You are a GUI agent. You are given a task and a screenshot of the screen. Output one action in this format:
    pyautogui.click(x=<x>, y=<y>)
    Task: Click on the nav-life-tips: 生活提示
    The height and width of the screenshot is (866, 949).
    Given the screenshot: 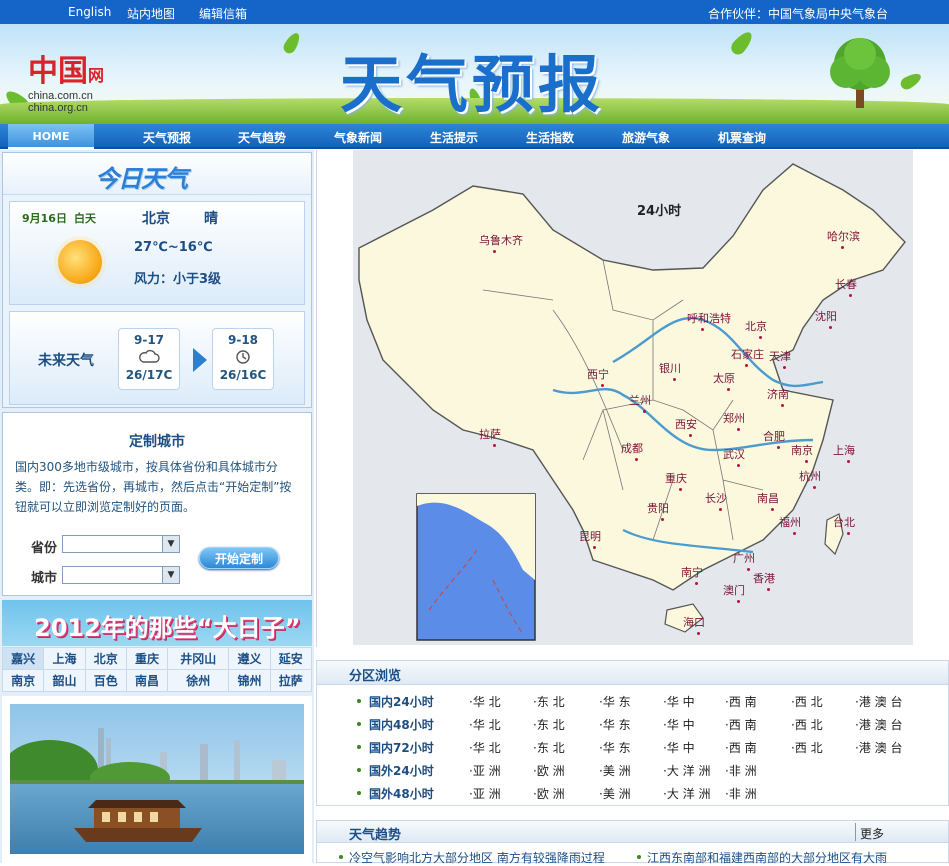 What is the action you would take?
    pyautogui.click(x=454, y=137)
    